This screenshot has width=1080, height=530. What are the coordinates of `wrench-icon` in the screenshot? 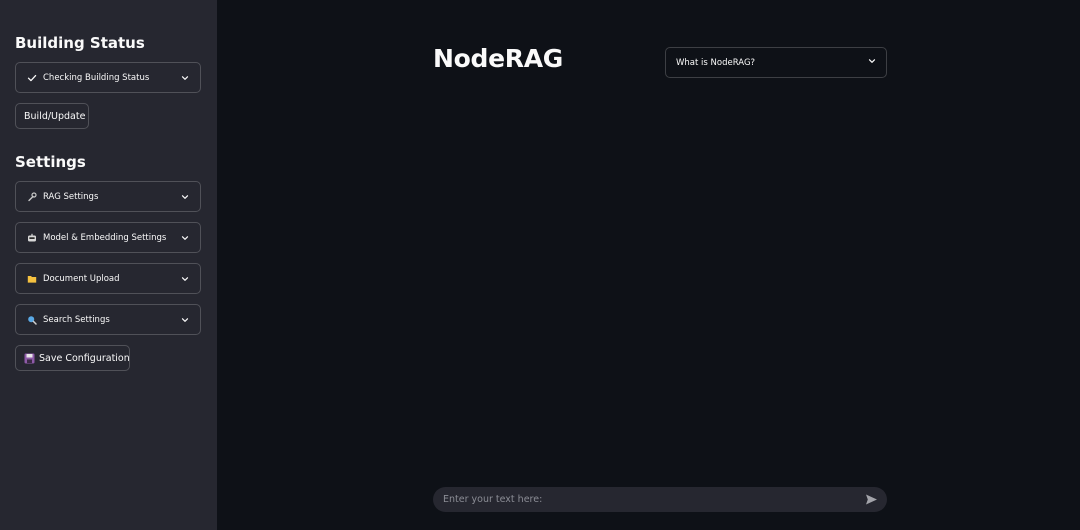 It's located at (32, 197).